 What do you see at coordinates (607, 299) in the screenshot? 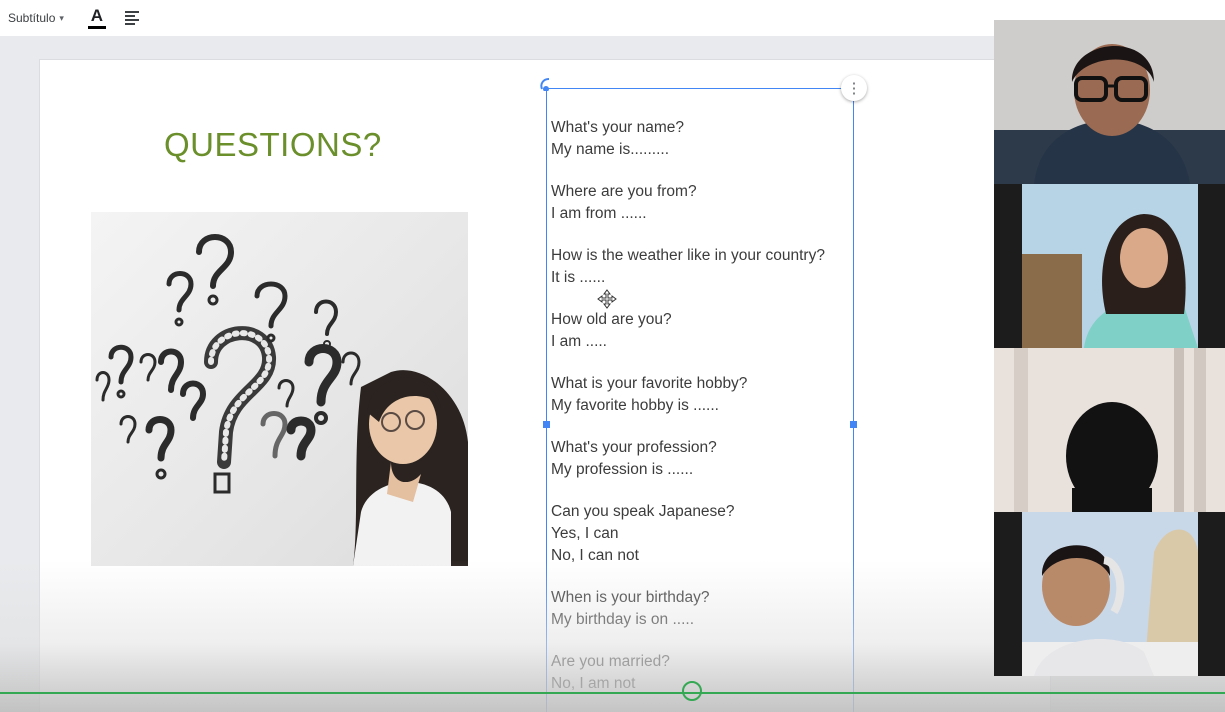
I see `move-cursor-icon` at bounding box center [607, 299].